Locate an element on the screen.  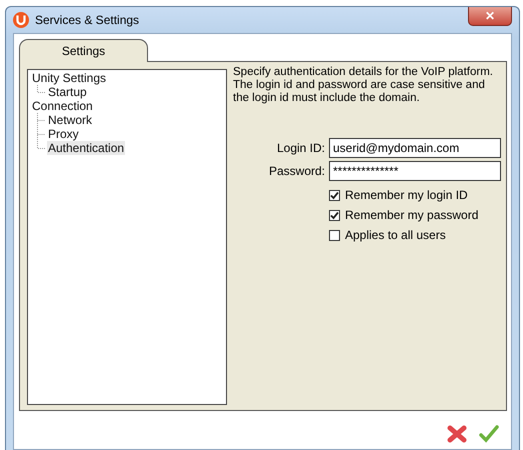
description-text: Specify authentication details for the VoIP platform. The login id and password are case sensitive and the login id must include the domain. is located at coordinates (363, 85).